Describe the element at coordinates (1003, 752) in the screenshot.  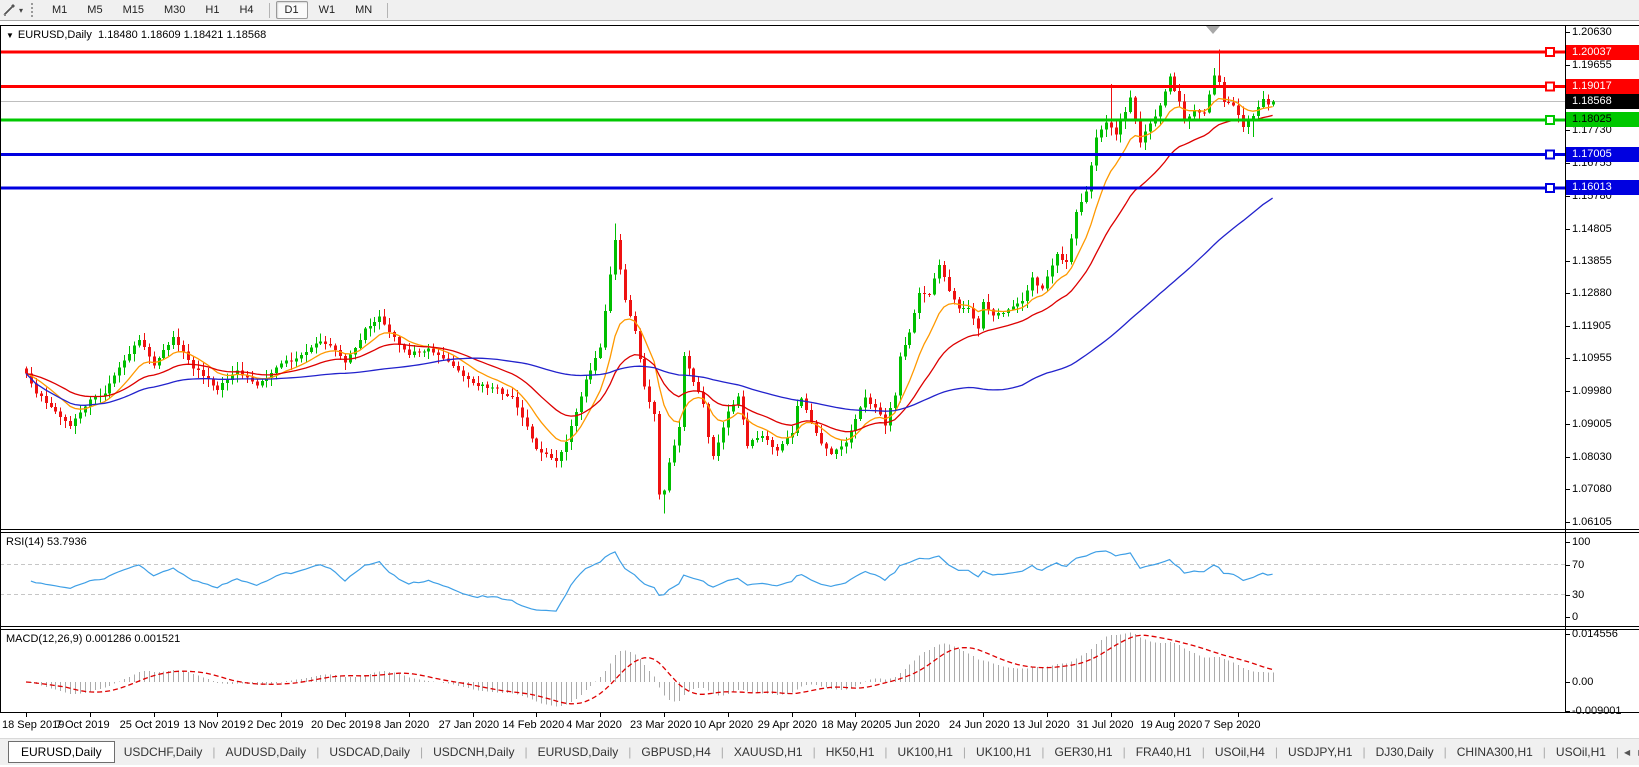
I see `chart-tab-uk100-h1-10: UK100,H1` at that location.